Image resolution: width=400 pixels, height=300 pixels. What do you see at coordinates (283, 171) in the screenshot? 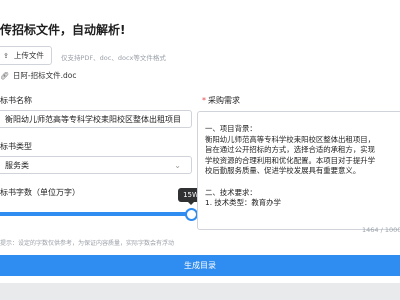
I see `requirements-line: 校后勤服务质量、促进学校发展具有重要意义。` at bounding box center [283, 171].